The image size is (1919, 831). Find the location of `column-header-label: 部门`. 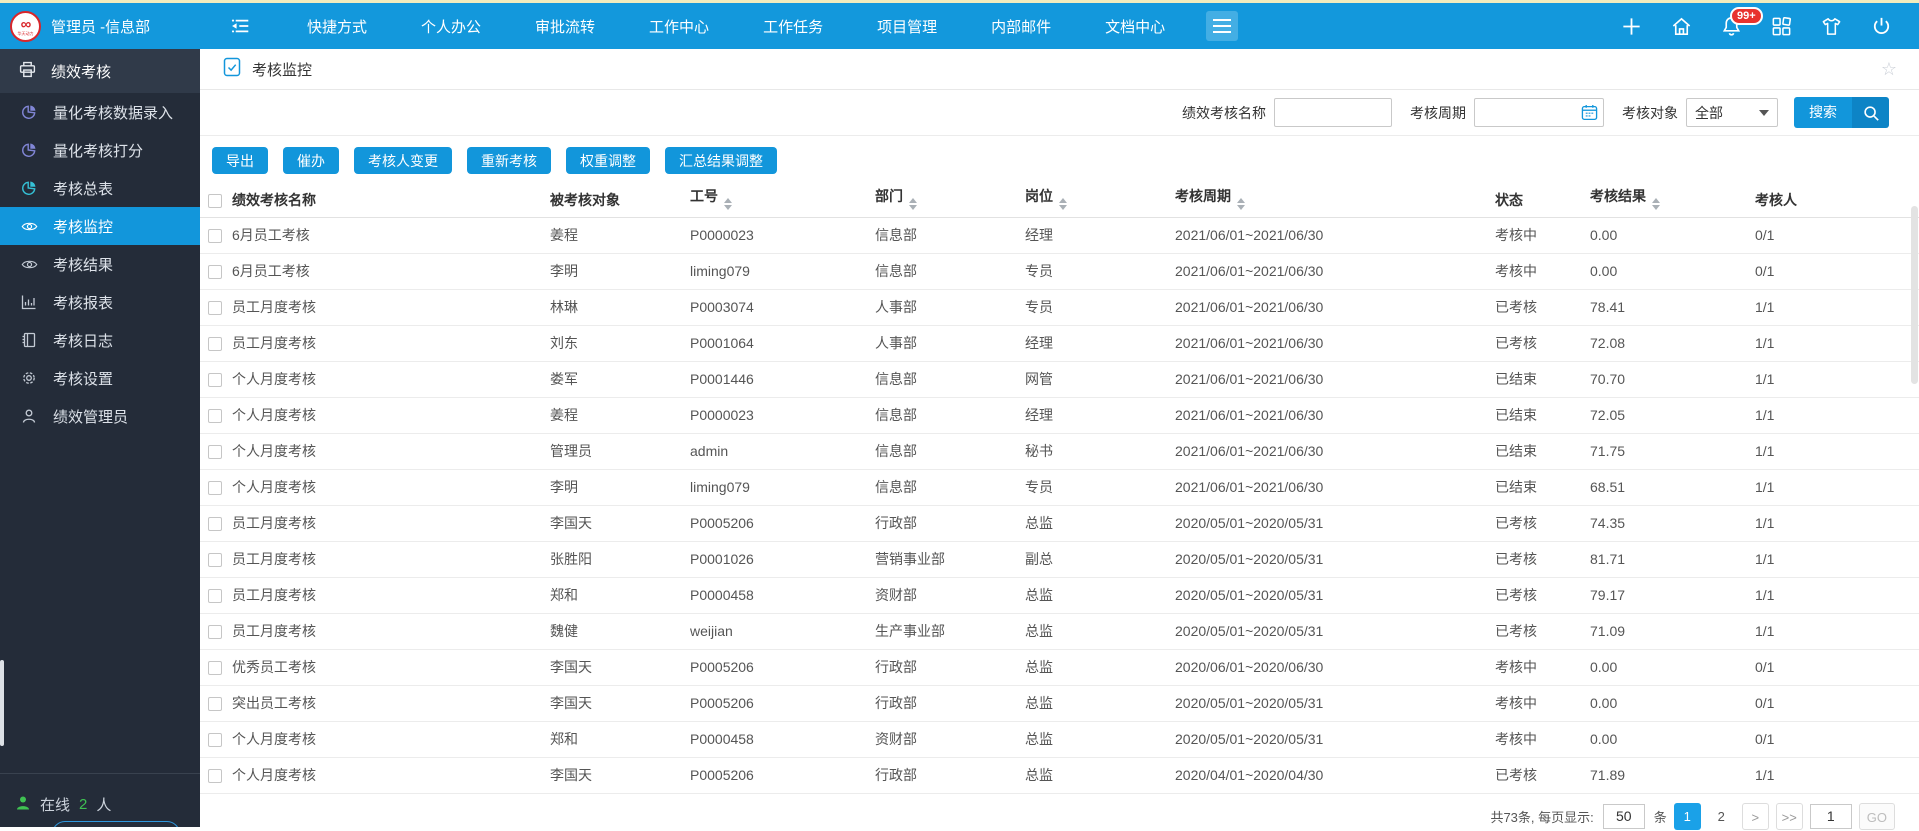

column-header-label: 部门 is located at coordinates (889, 196).